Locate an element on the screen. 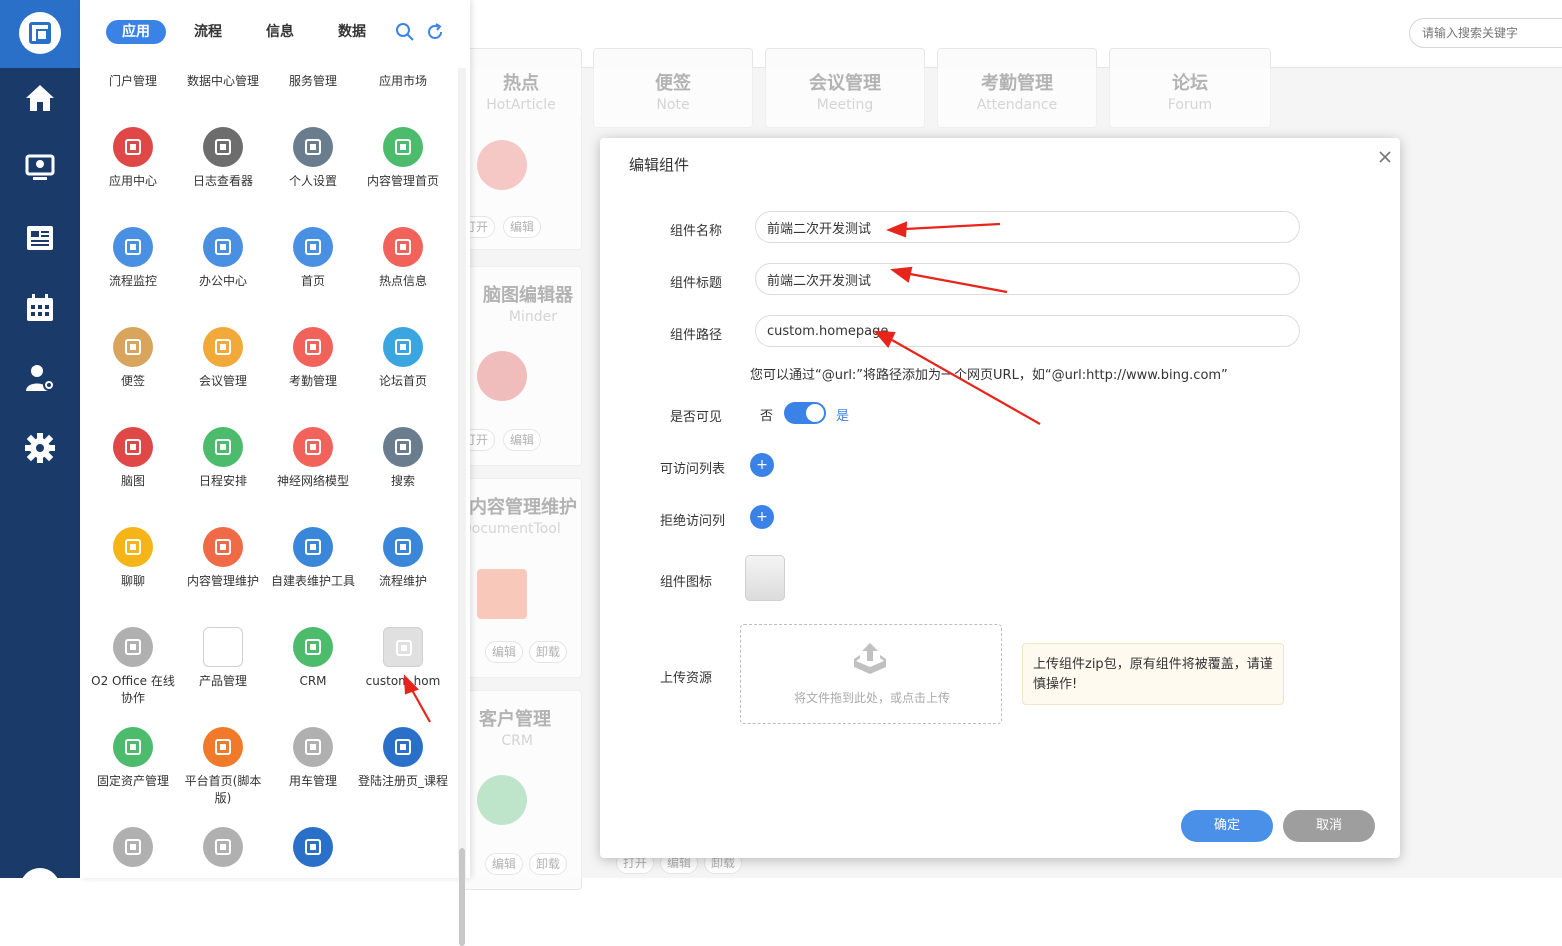 This screenshot has width=1562, height=946. component-name-input is located at coordinates (1027, 227).